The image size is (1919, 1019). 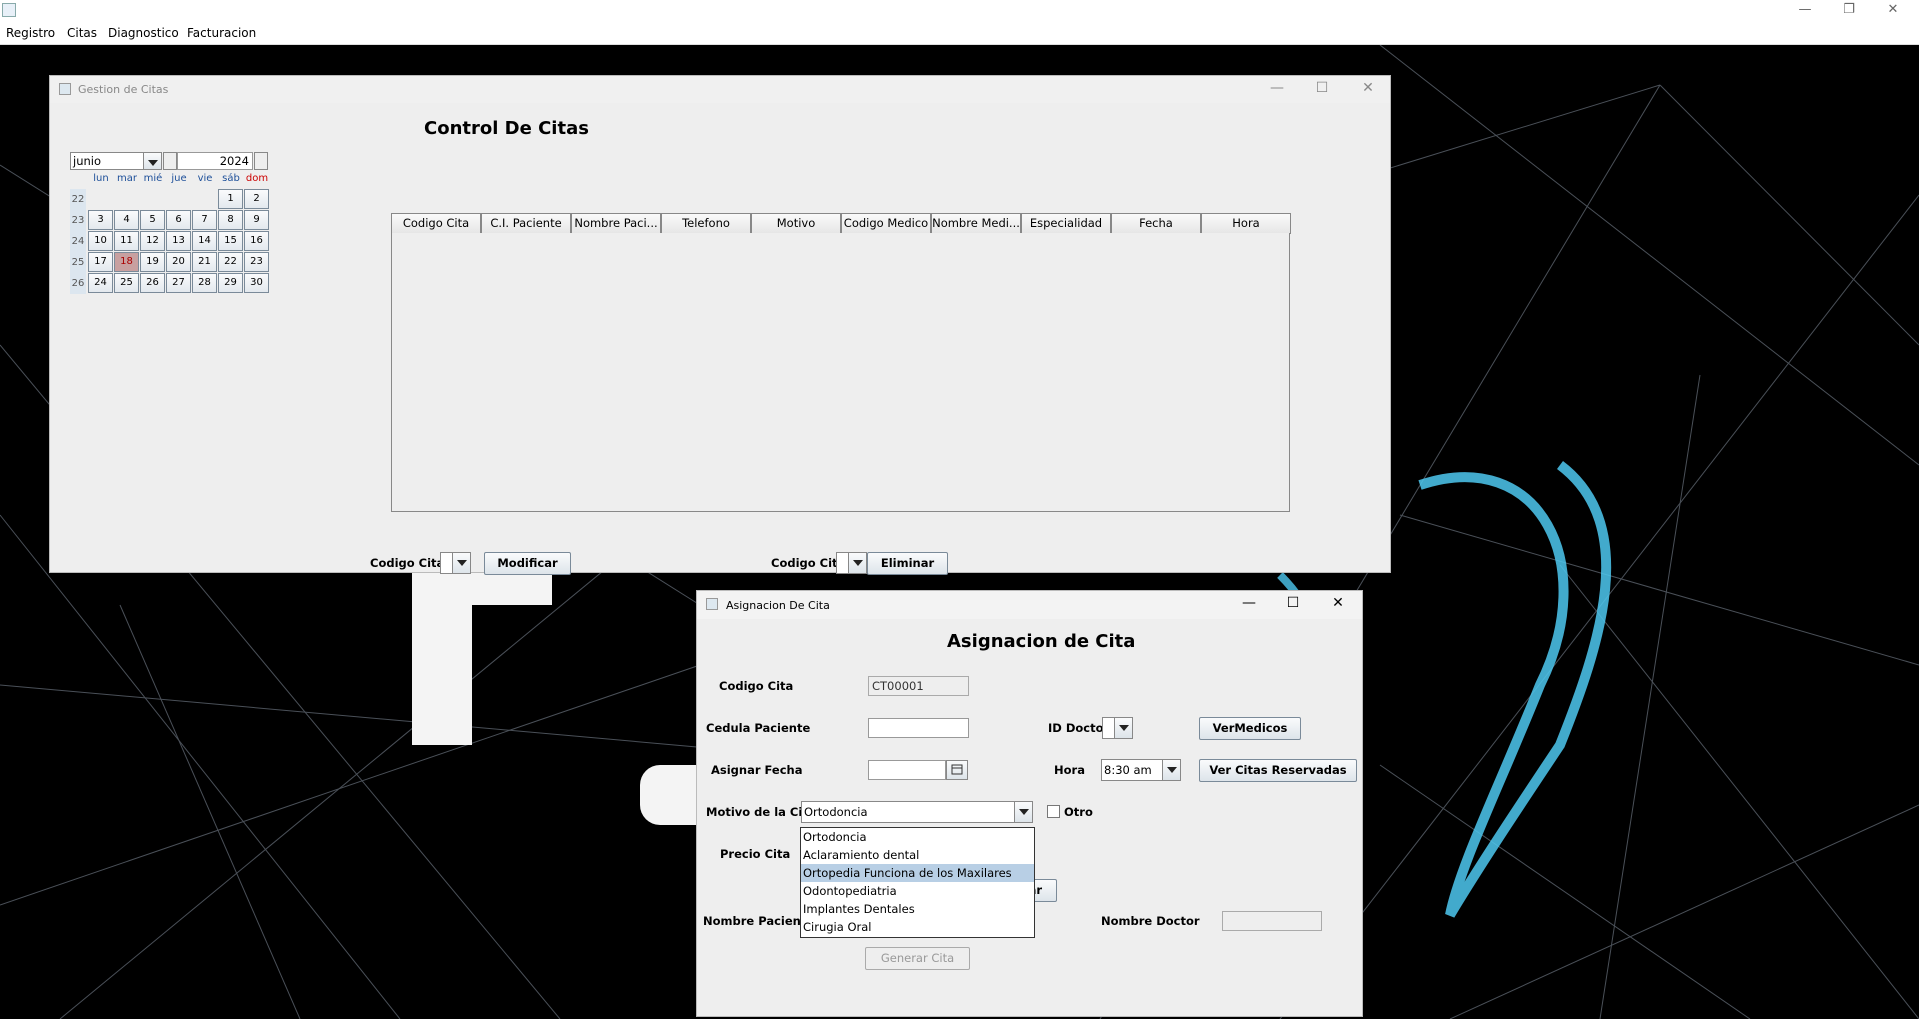 What do you see at coordinates (256, 220) in the screenshot?
I see `calendar-day-button: 9` at bounding box center [256, 220].